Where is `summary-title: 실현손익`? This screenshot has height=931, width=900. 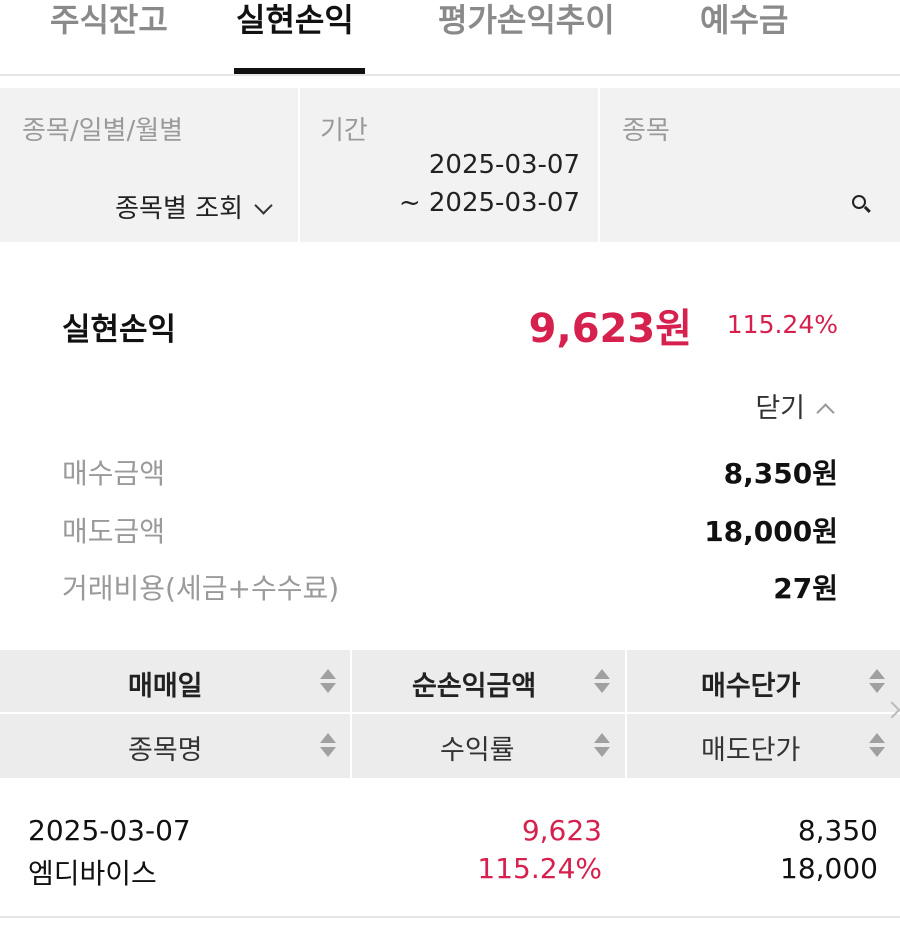
summary-title: 실현손익 is located at coordinates (119, 330).